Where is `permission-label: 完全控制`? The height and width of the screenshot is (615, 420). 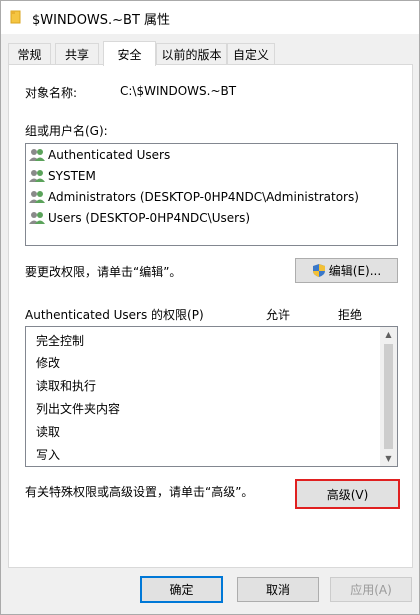 permission-label: 完全控制 is located at coordinates (60, 340).